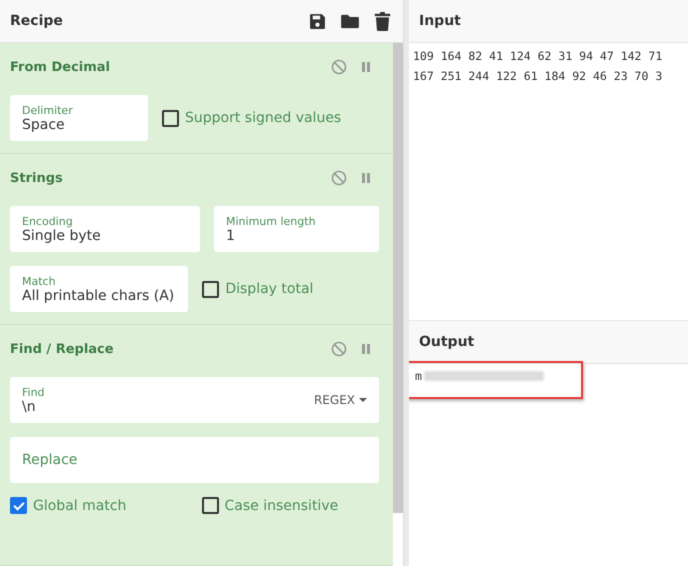 The height and width of the screenshot is (566, 688). Describe the element at coordinates (194, 460) in the screenshot. I see `input-field: Replace` at that location.